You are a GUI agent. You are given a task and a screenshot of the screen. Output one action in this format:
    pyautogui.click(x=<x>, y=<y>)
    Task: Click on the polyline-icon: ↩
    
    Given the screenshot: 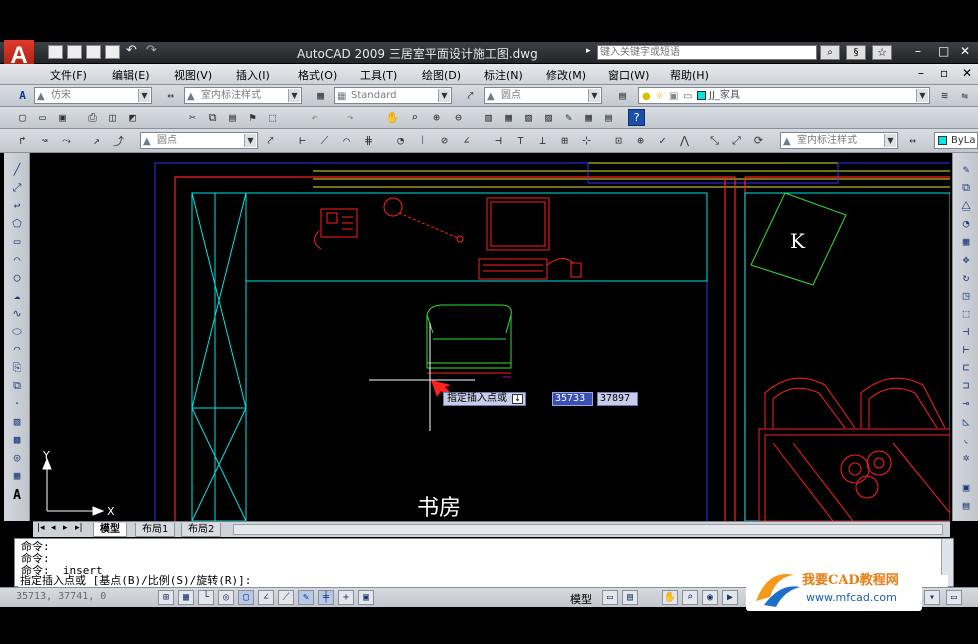 What is the action you would take?
    pyautogui.click(x=17, y=205)
    